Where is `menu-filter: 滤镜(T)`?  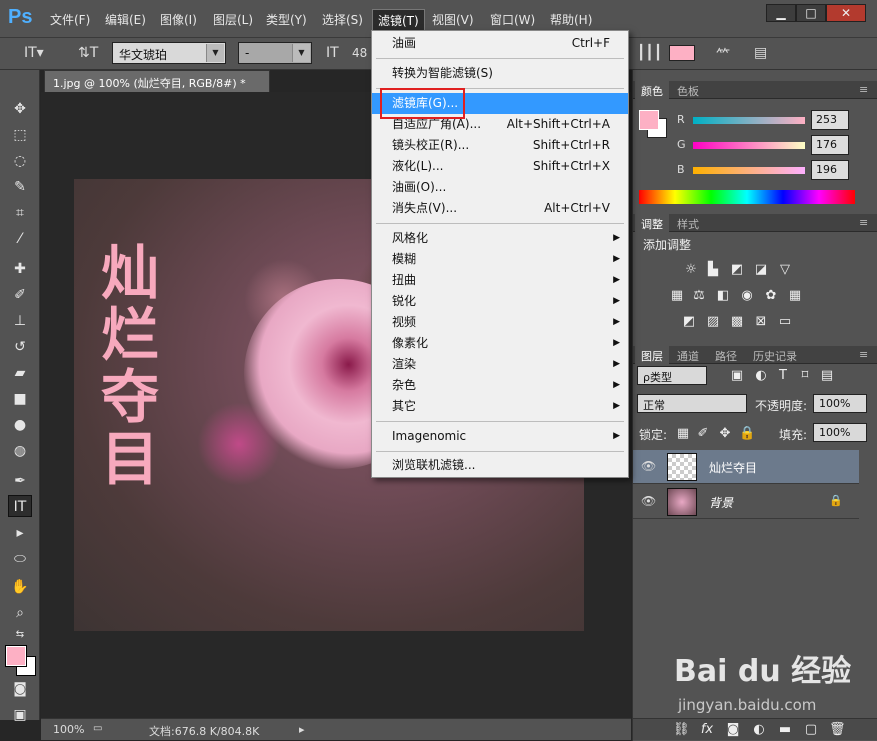 menu-filter: 滤镜(T) is located at coordinates (398, 20).